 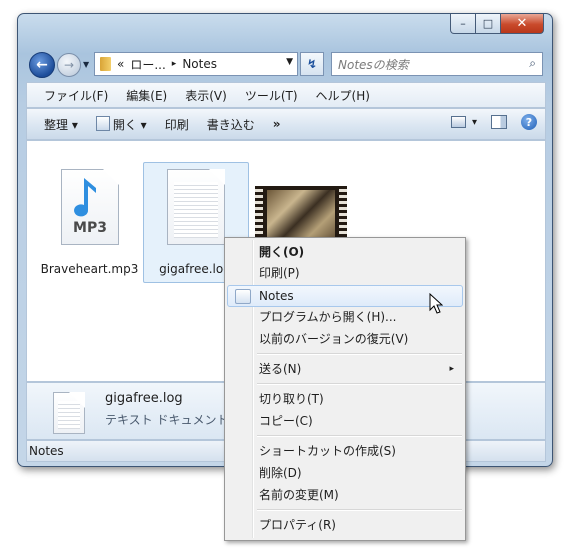 What do you see at coordinates (69, 413) in the screenshot?
I see `details-document-icon` at bounding box center [69, 413].